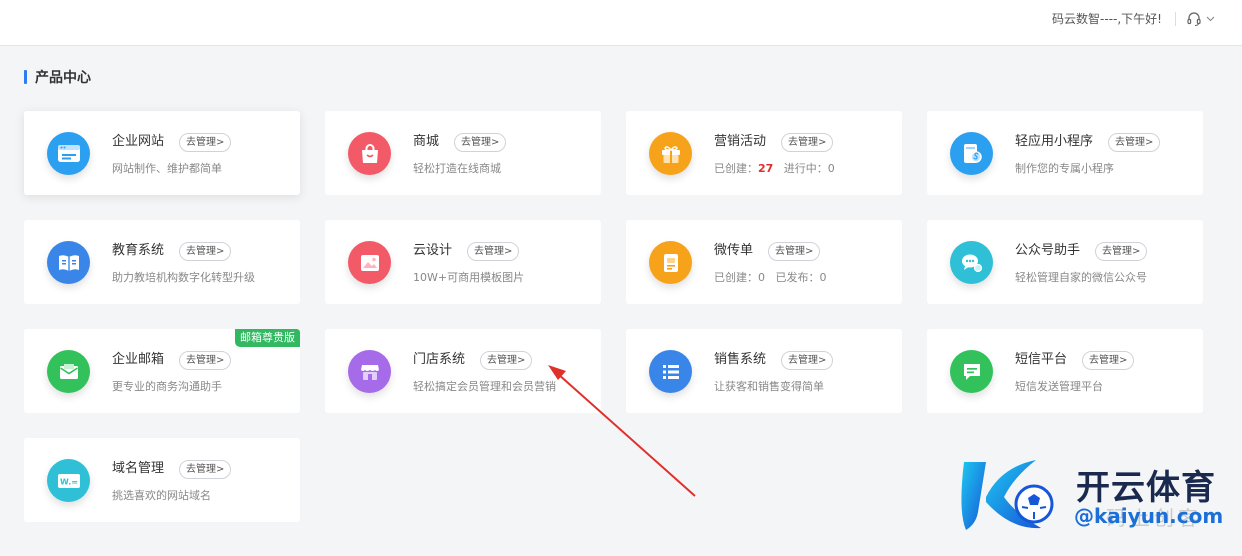 The width and height of the screenshot is (1242, 556). What do you see at coordinates (369, 153) in the screenshot?
I see `shopping-bag-icon` at bounding box center [369, 153].